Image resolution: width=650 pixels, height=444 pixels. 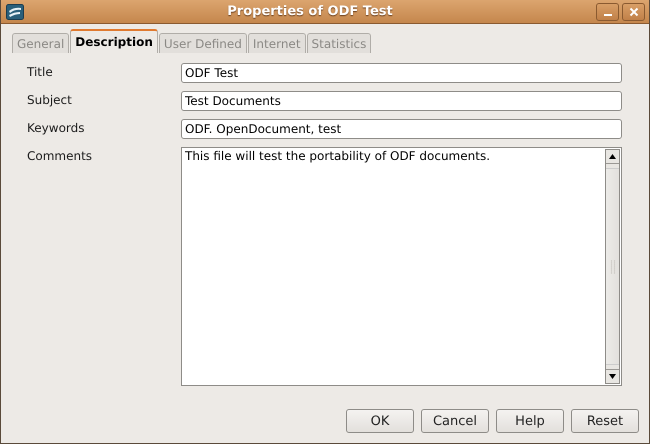 What do you see at coordinates (40, 71) in the screenshot?
I see `field-label: Title` at bounding box center [40, 71].